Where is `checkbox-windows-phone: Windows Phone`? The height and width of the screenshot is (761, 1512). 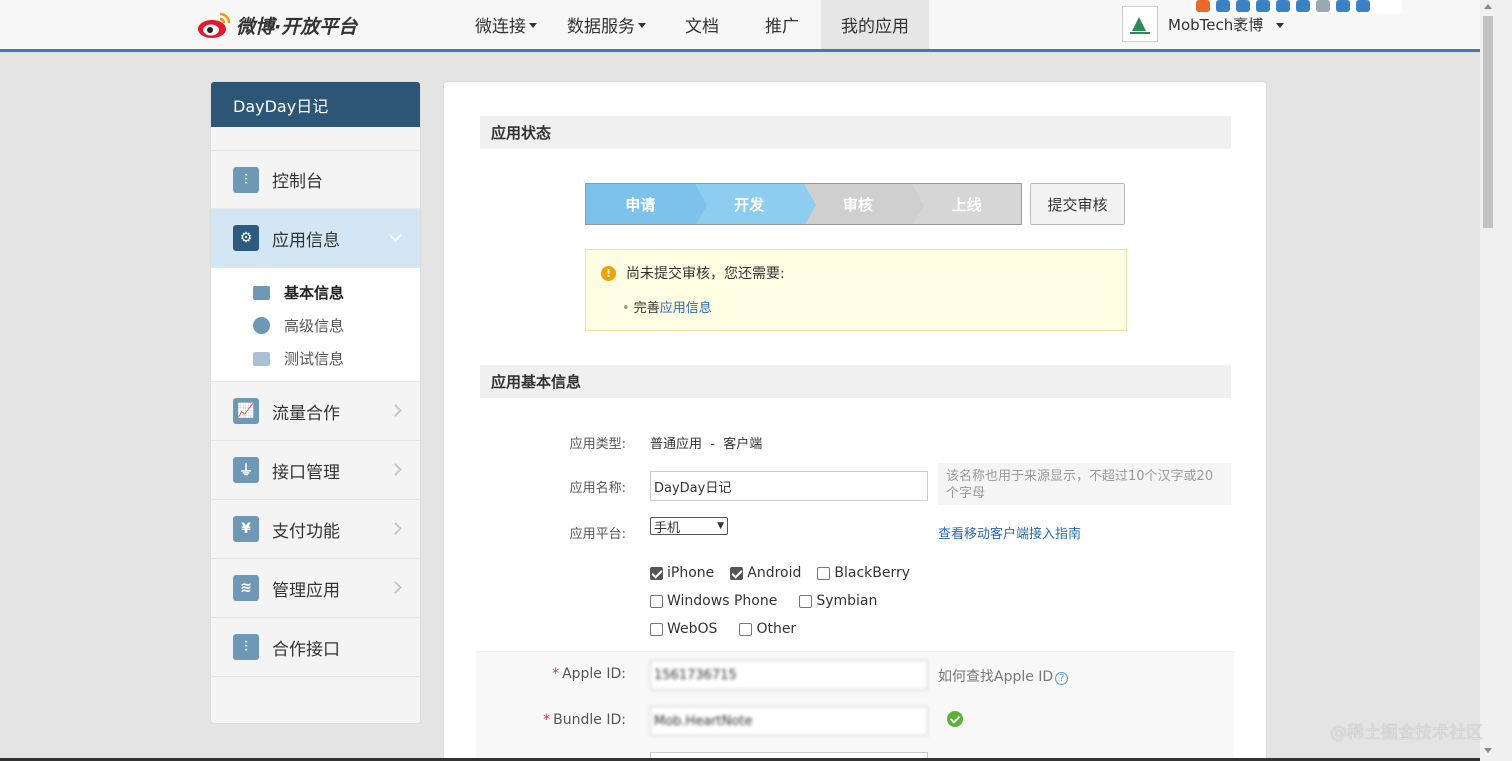
checkbox-windows-phone: Windows Phone is located at coordinates (713, 601).